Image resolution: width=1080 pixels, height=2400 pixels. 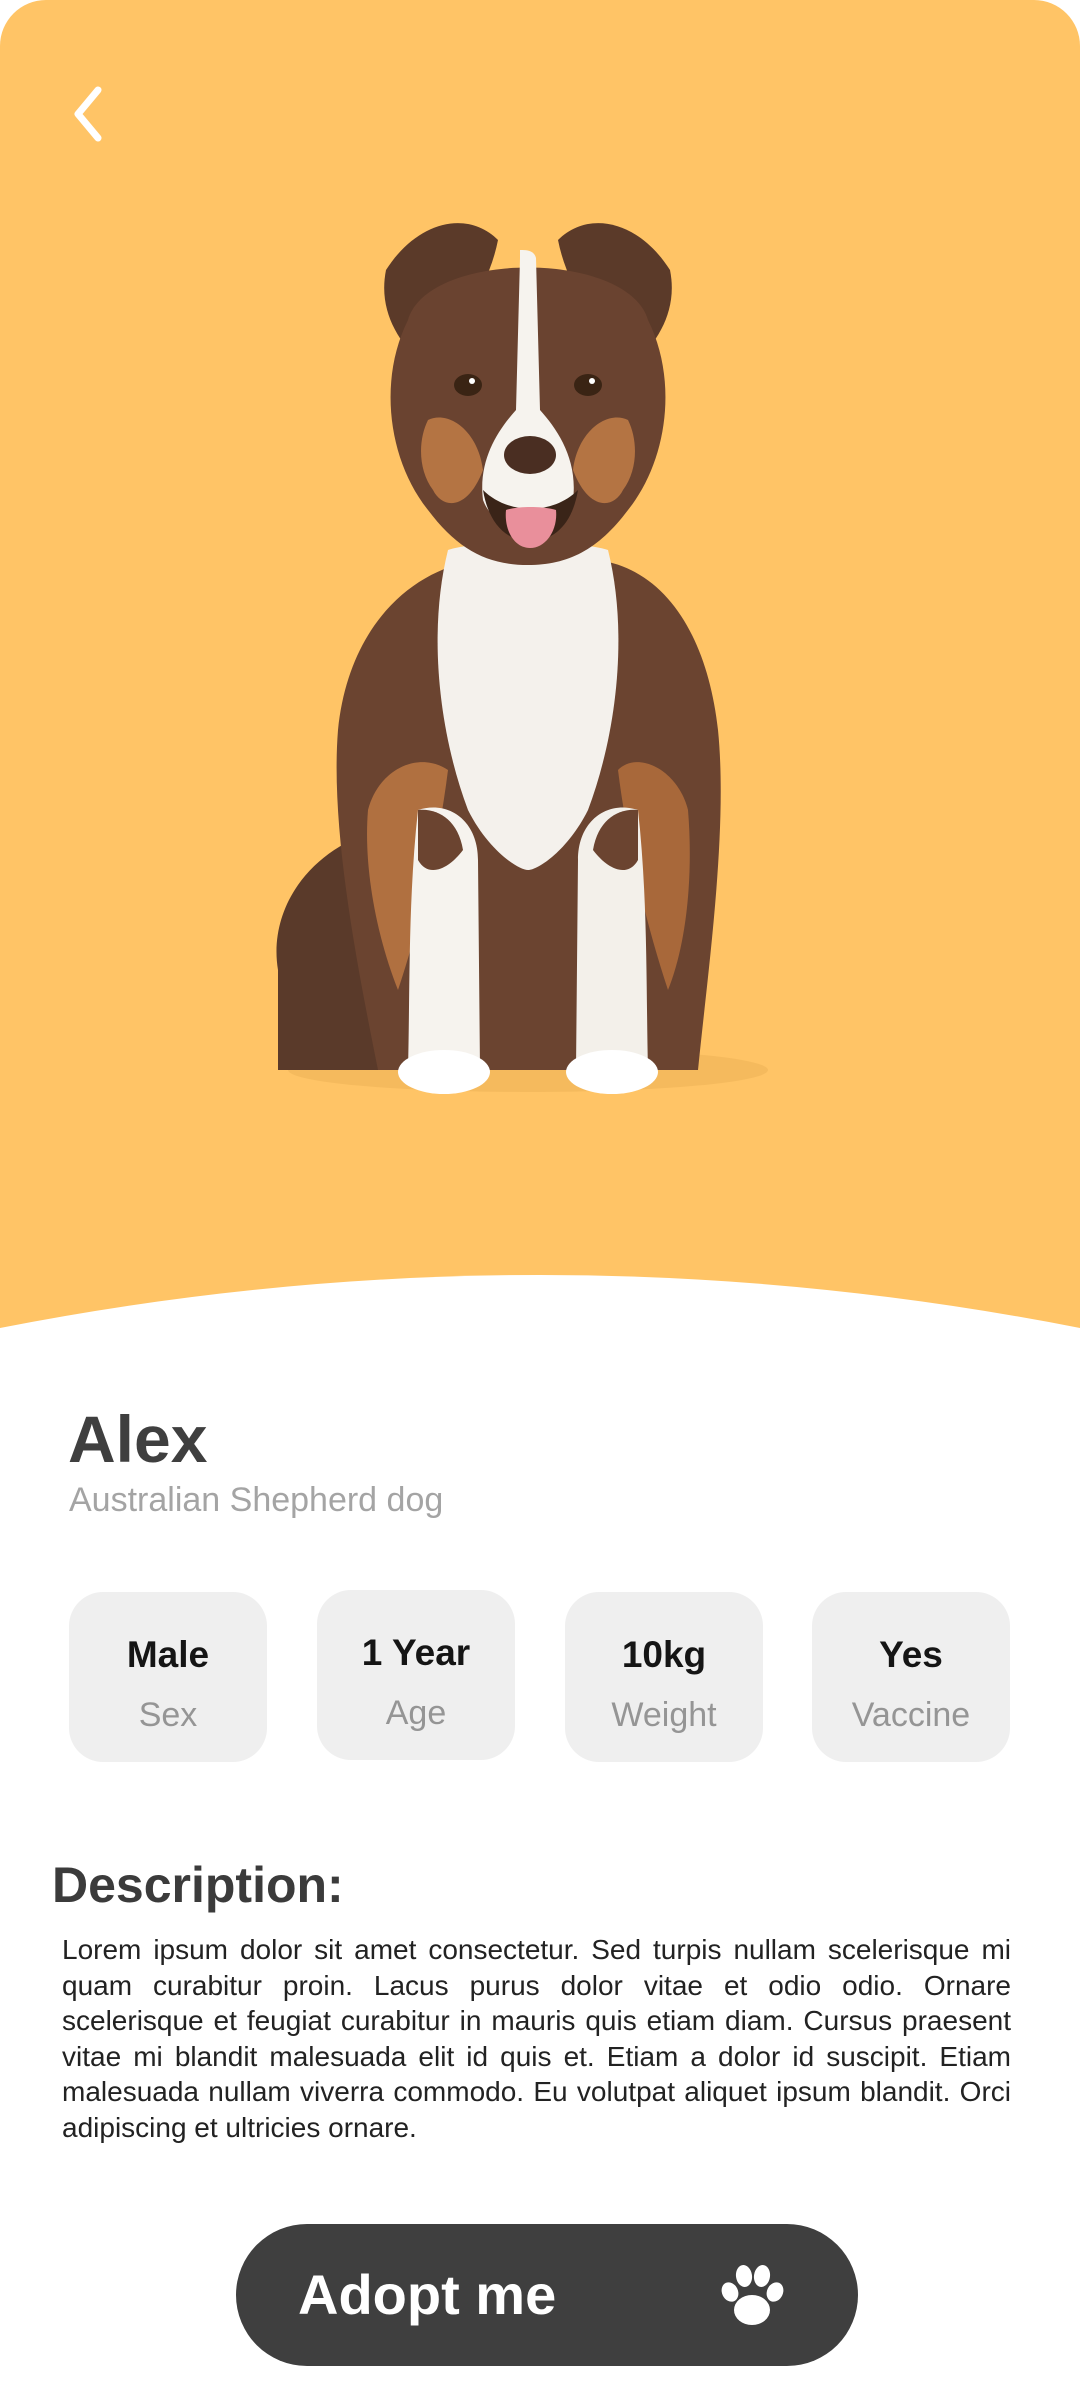 I want to click on adopt-me-button: Adopt me, so click(x=547, y=2295).